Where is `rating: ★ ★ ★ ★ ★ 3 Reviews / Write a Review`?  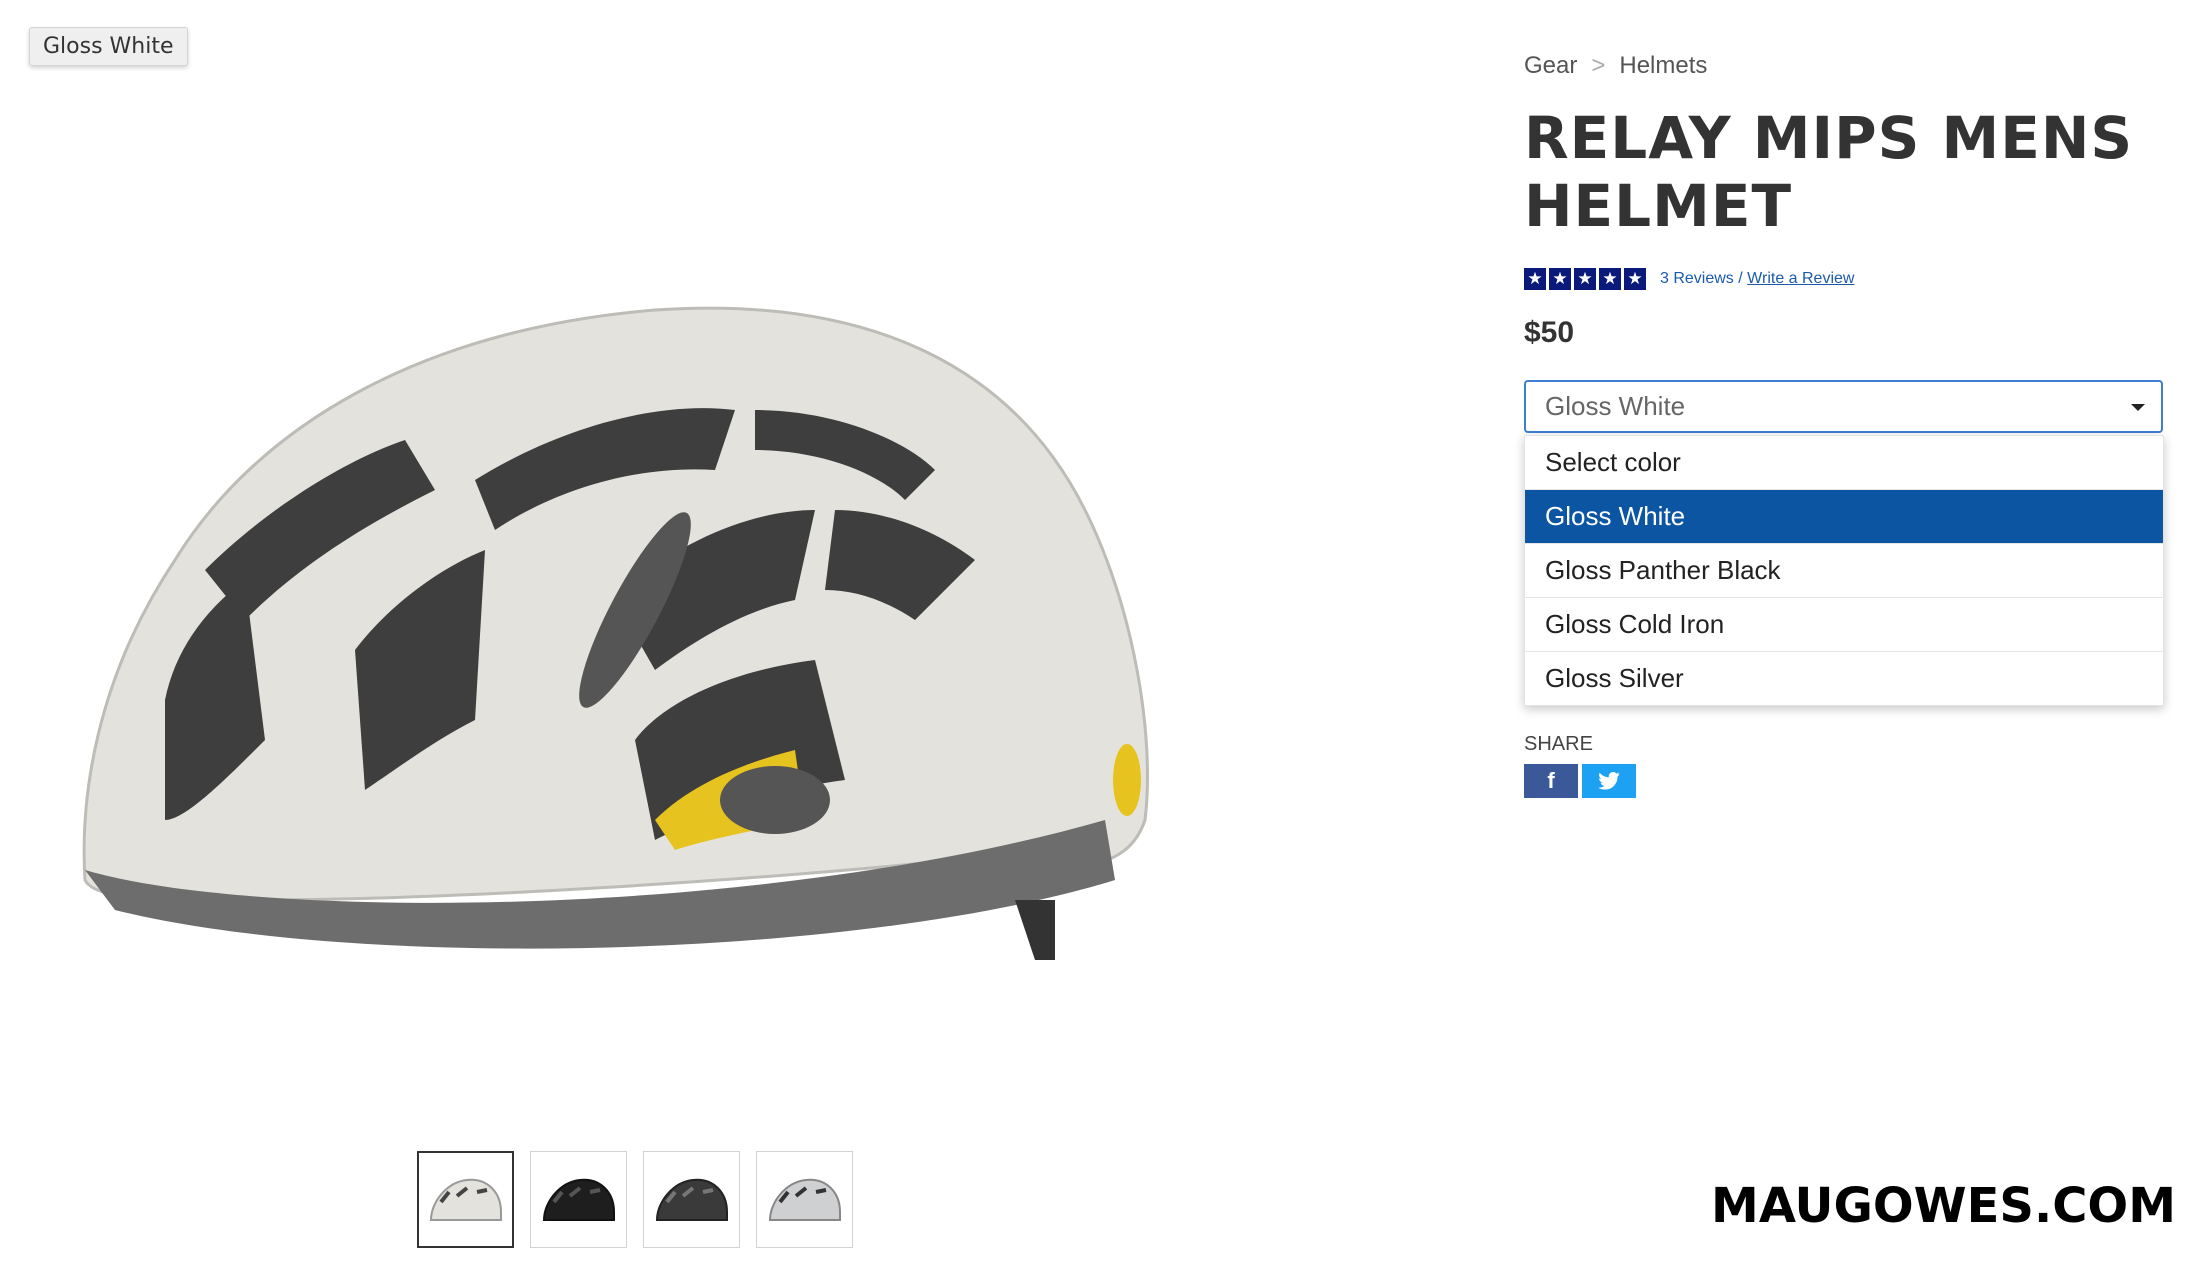 rating: ★ ★ ★ ★ ★ 3 Reviews / Write a Review is located at coordinates (1689, 279).